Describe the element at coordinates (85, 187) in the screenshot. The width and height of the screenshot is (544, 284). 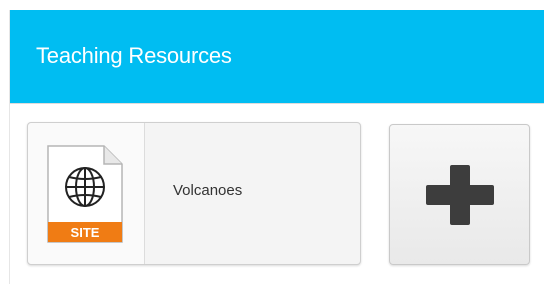
I see `globe-icon` at that location.